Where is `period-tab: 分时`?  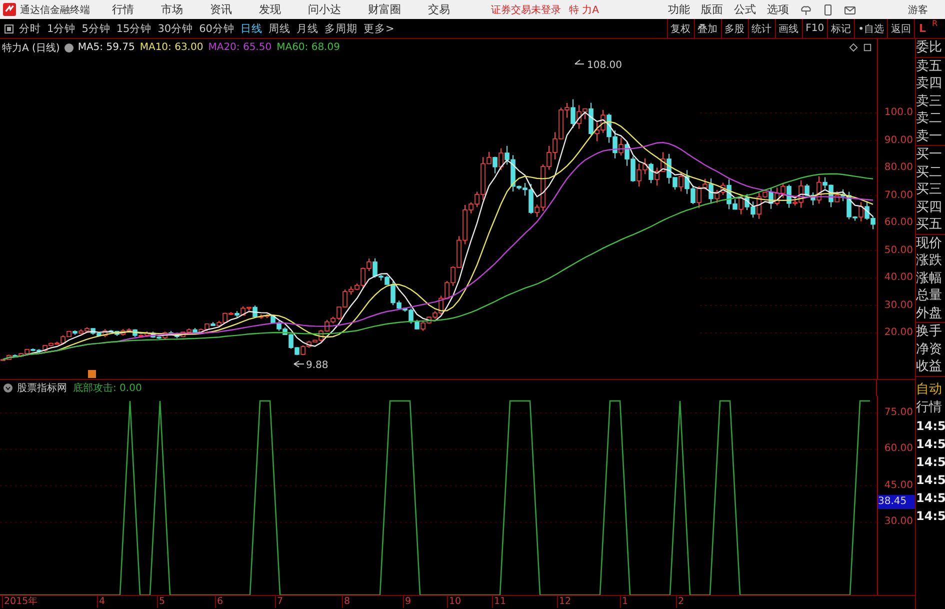 period-tab: 分时 is located at coordinates (30, 29).